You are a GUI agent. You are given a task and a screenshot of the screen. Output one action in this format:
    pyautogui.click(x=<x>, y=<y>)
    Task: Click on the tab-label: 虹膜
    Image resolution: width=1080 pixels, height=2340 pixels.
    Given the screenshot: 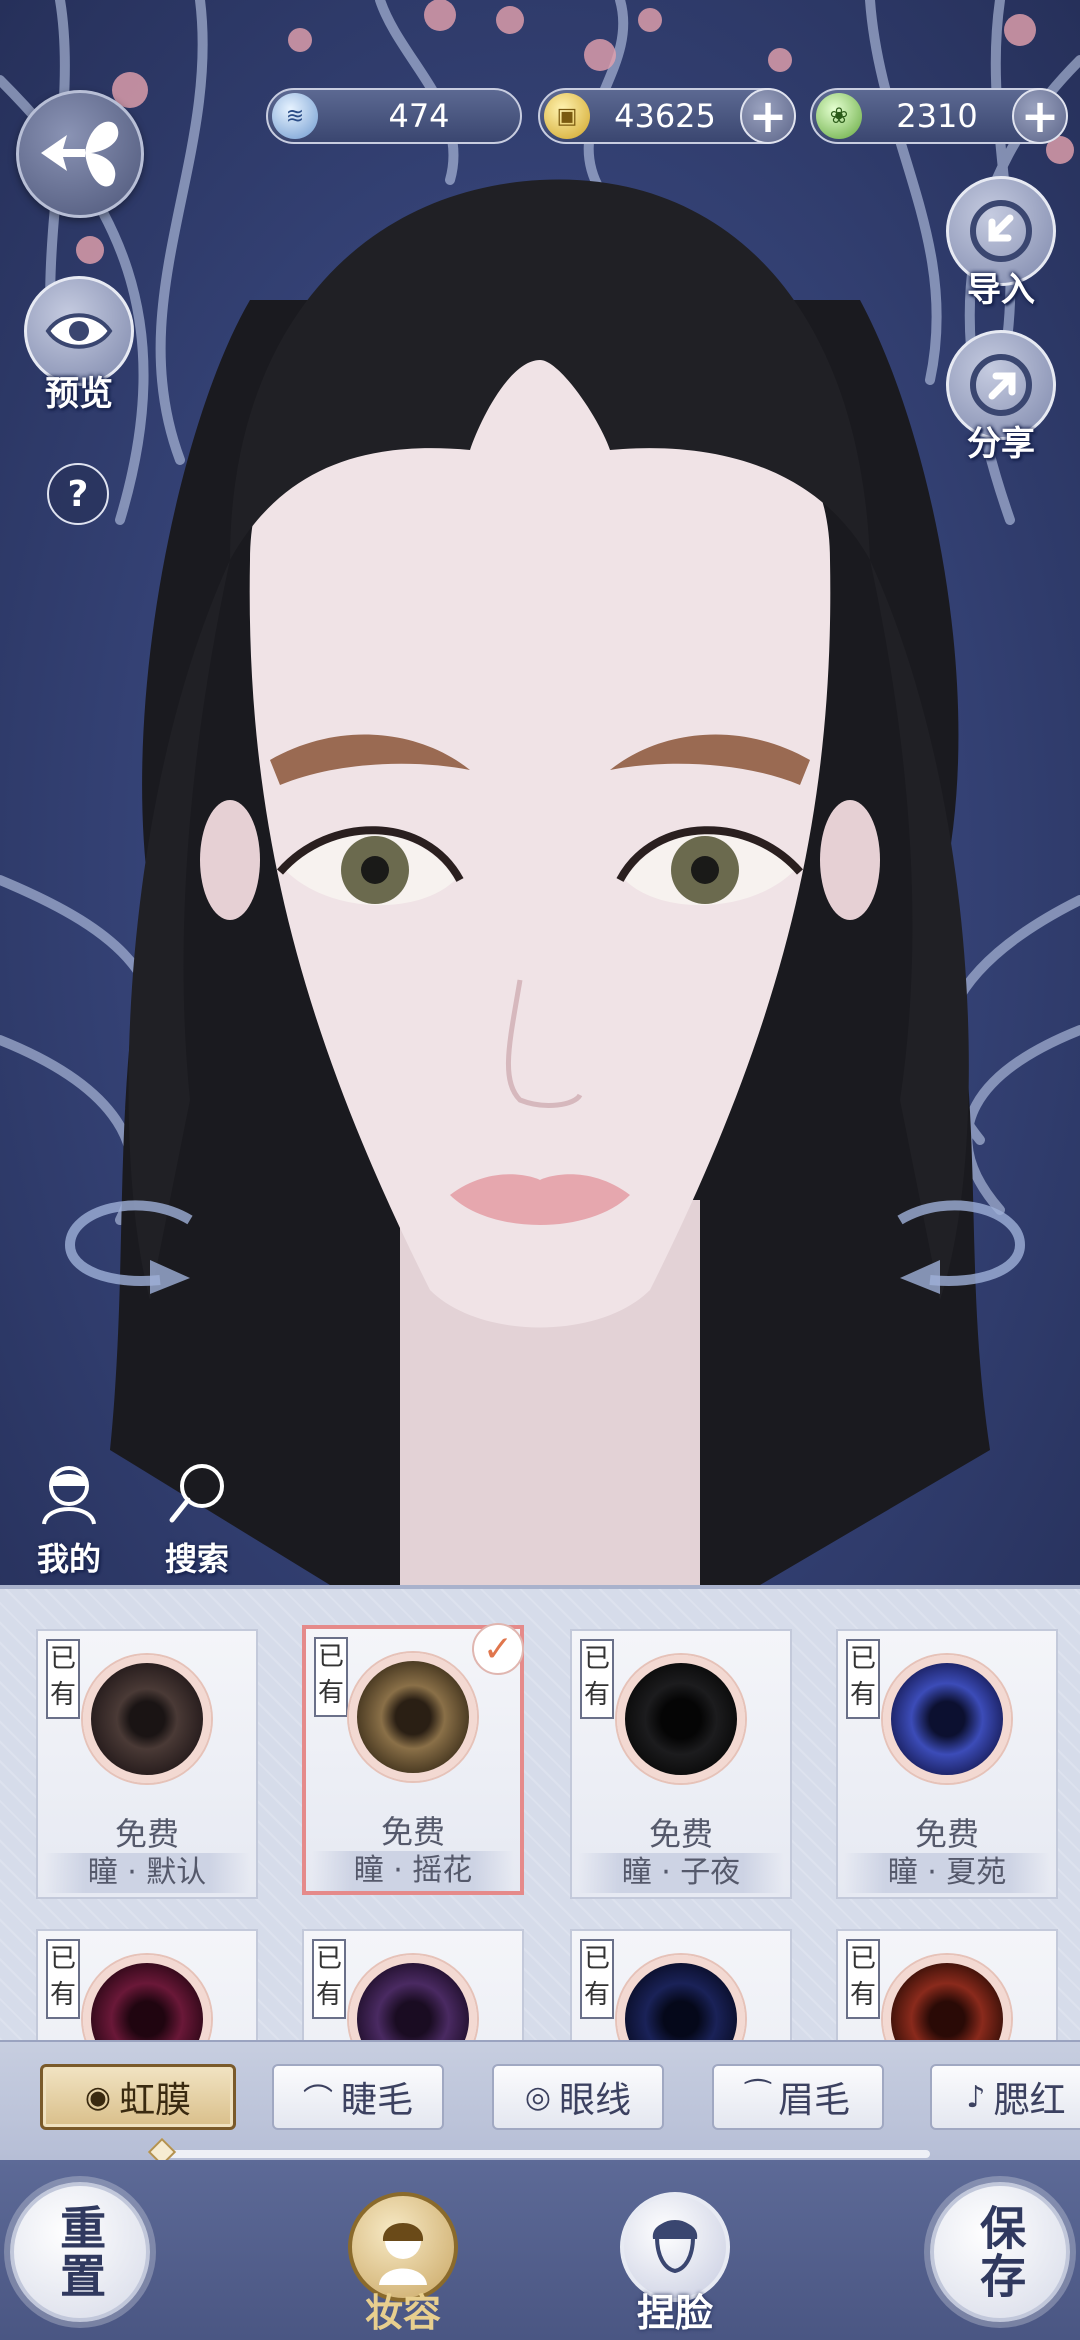 What is the action you would take?
    pyautogui.click(x=155, y=2100)
    